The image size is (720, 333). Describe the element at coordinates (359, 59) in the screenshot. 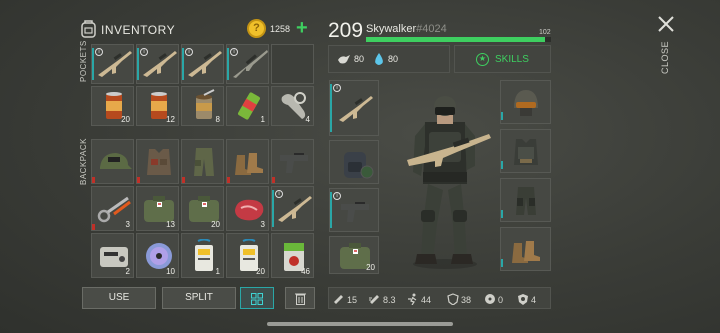

I see `food-value: 80` at that location.